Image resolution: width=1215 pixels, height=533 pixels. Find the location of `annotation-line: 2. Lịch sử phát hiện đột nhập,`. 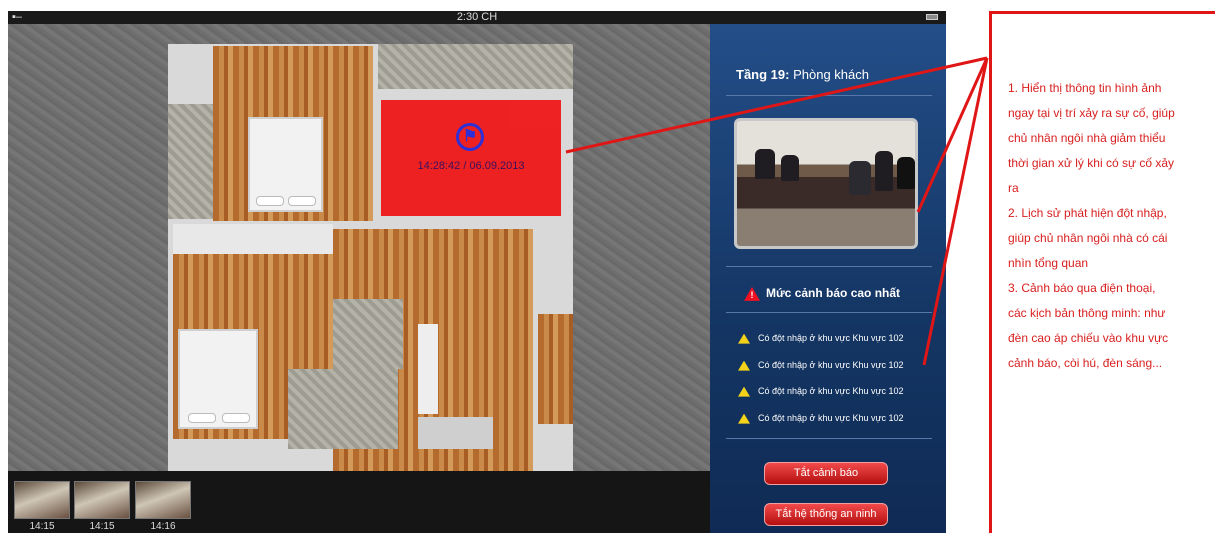

annotation-line: 2. Lịch sử phát hiện đột nhập, is located at coordinates (1087, 213).